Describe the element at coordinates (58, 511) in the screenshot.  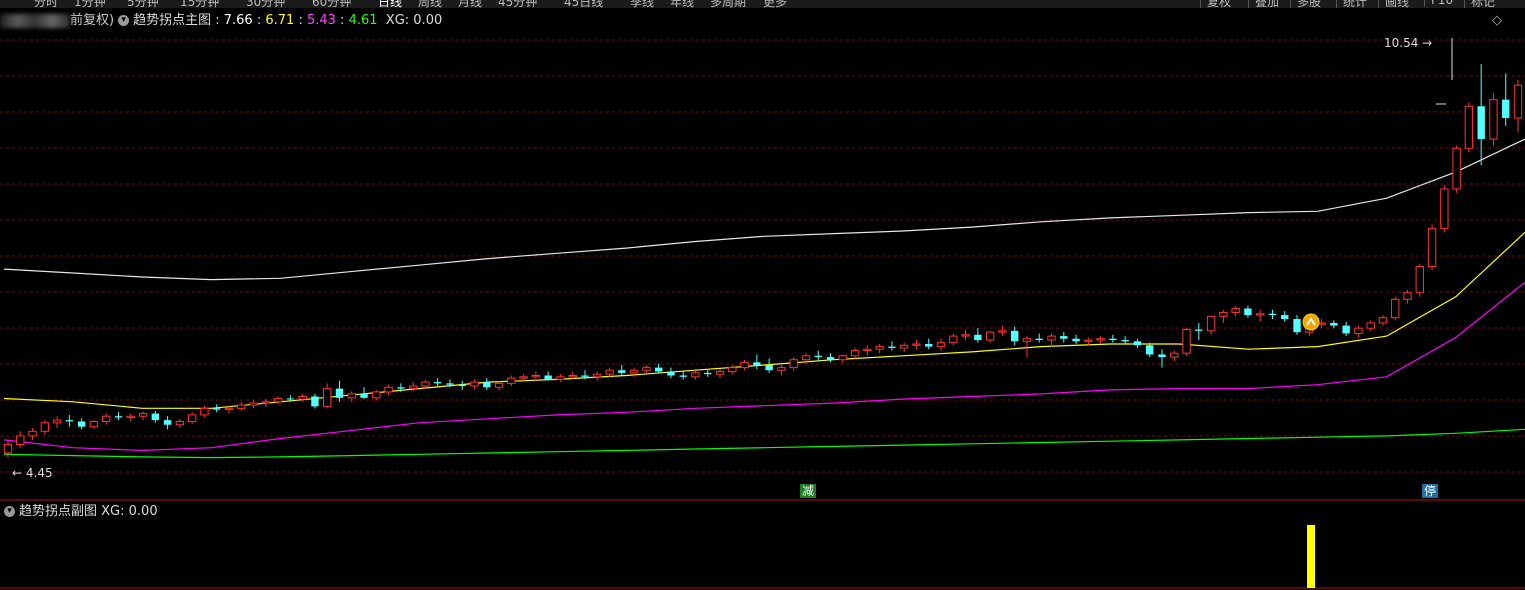
I see `sub-indicator-name: 趋势拐点副图` at that location.